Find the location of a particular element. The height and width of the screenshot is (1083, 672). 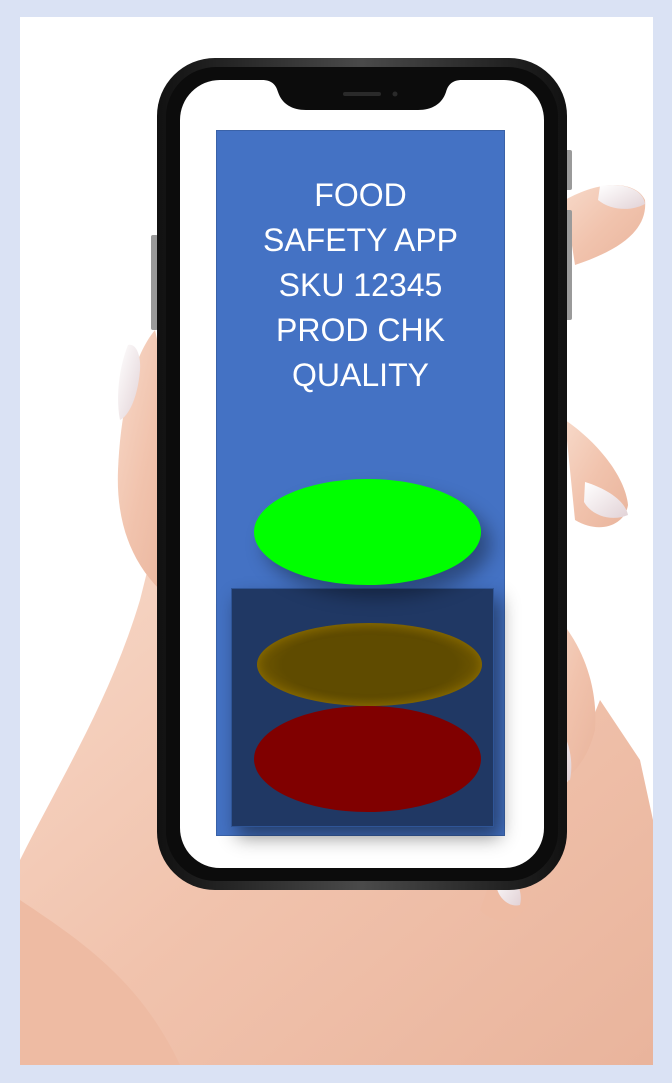

title-line-sku: SKU 12345 is located at coordinates (360, 285).